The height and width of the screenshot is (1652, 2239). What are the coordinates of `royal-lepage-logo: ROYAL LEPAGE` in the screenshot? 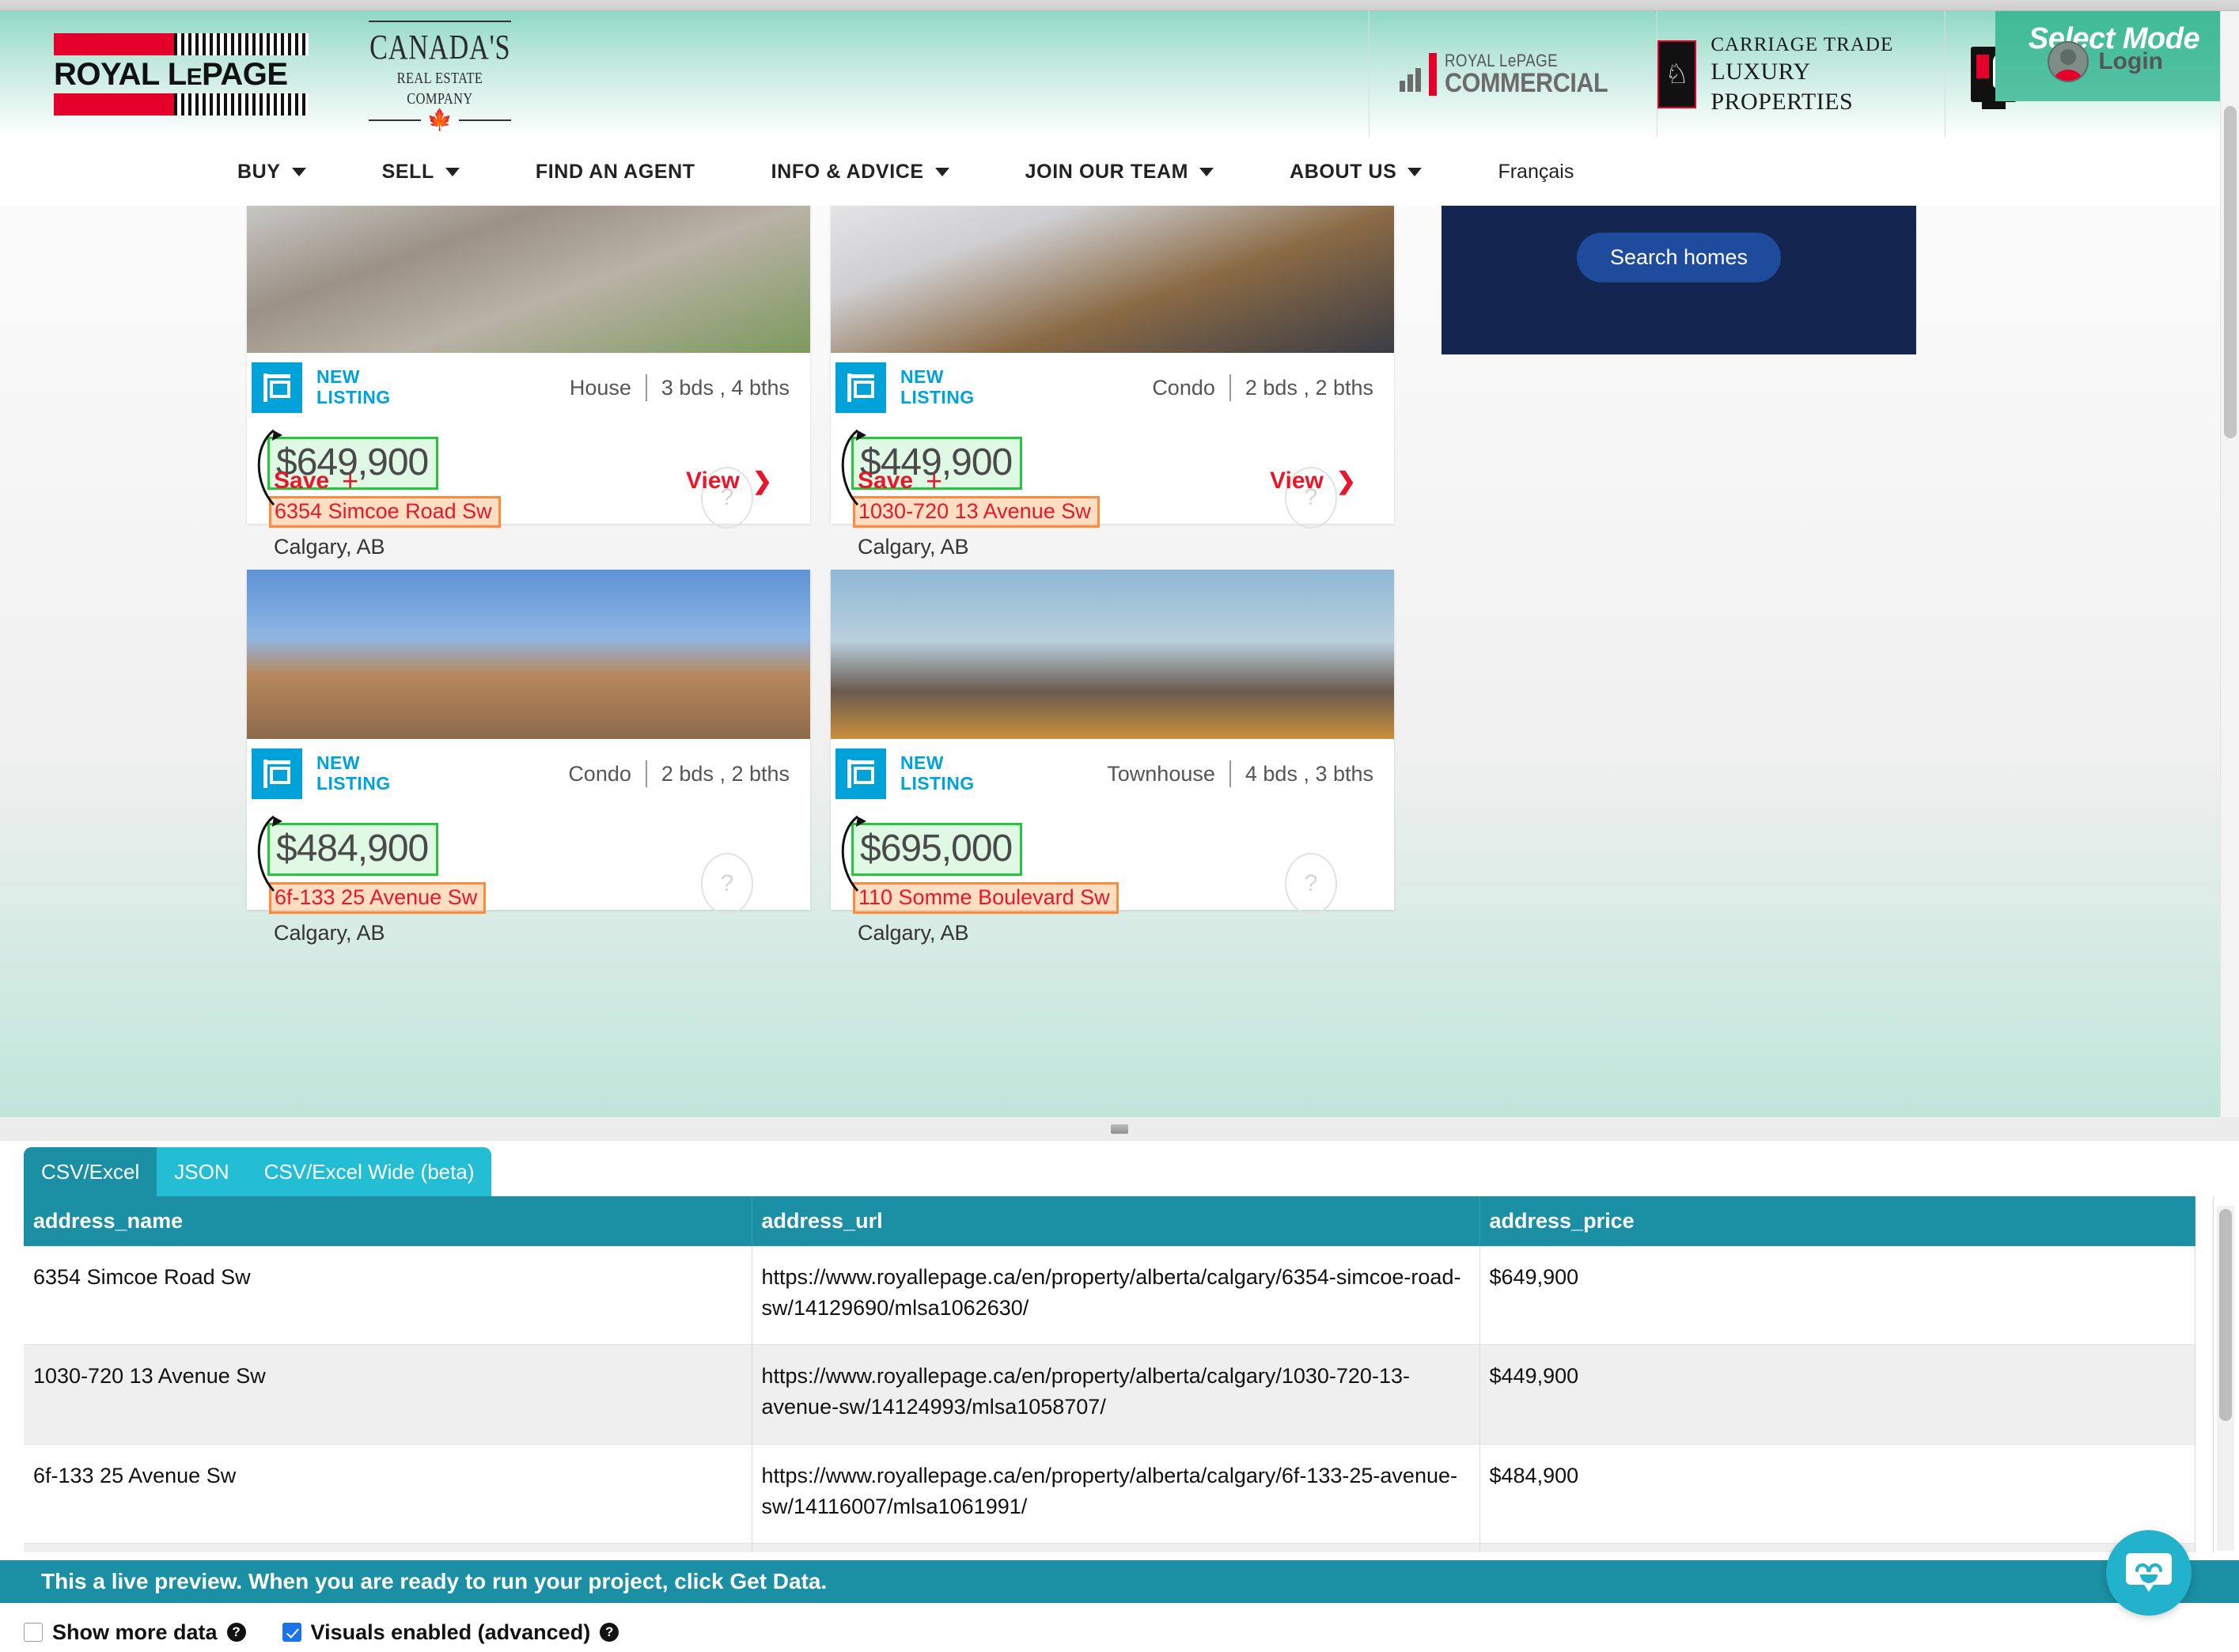 It's located at (181, 74).